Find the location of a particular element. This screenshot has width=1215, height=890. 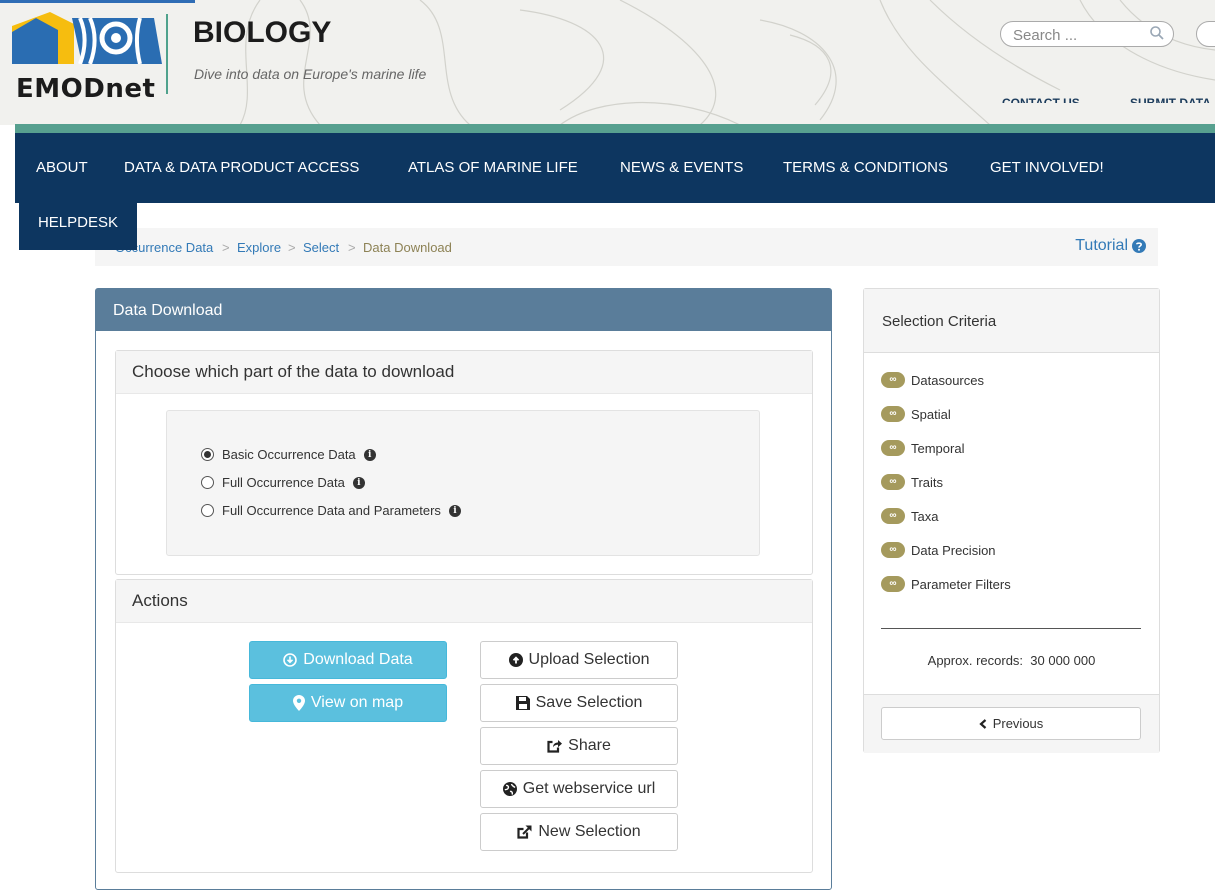

nav-about: ABOUT is located at coordinates (62, 168).